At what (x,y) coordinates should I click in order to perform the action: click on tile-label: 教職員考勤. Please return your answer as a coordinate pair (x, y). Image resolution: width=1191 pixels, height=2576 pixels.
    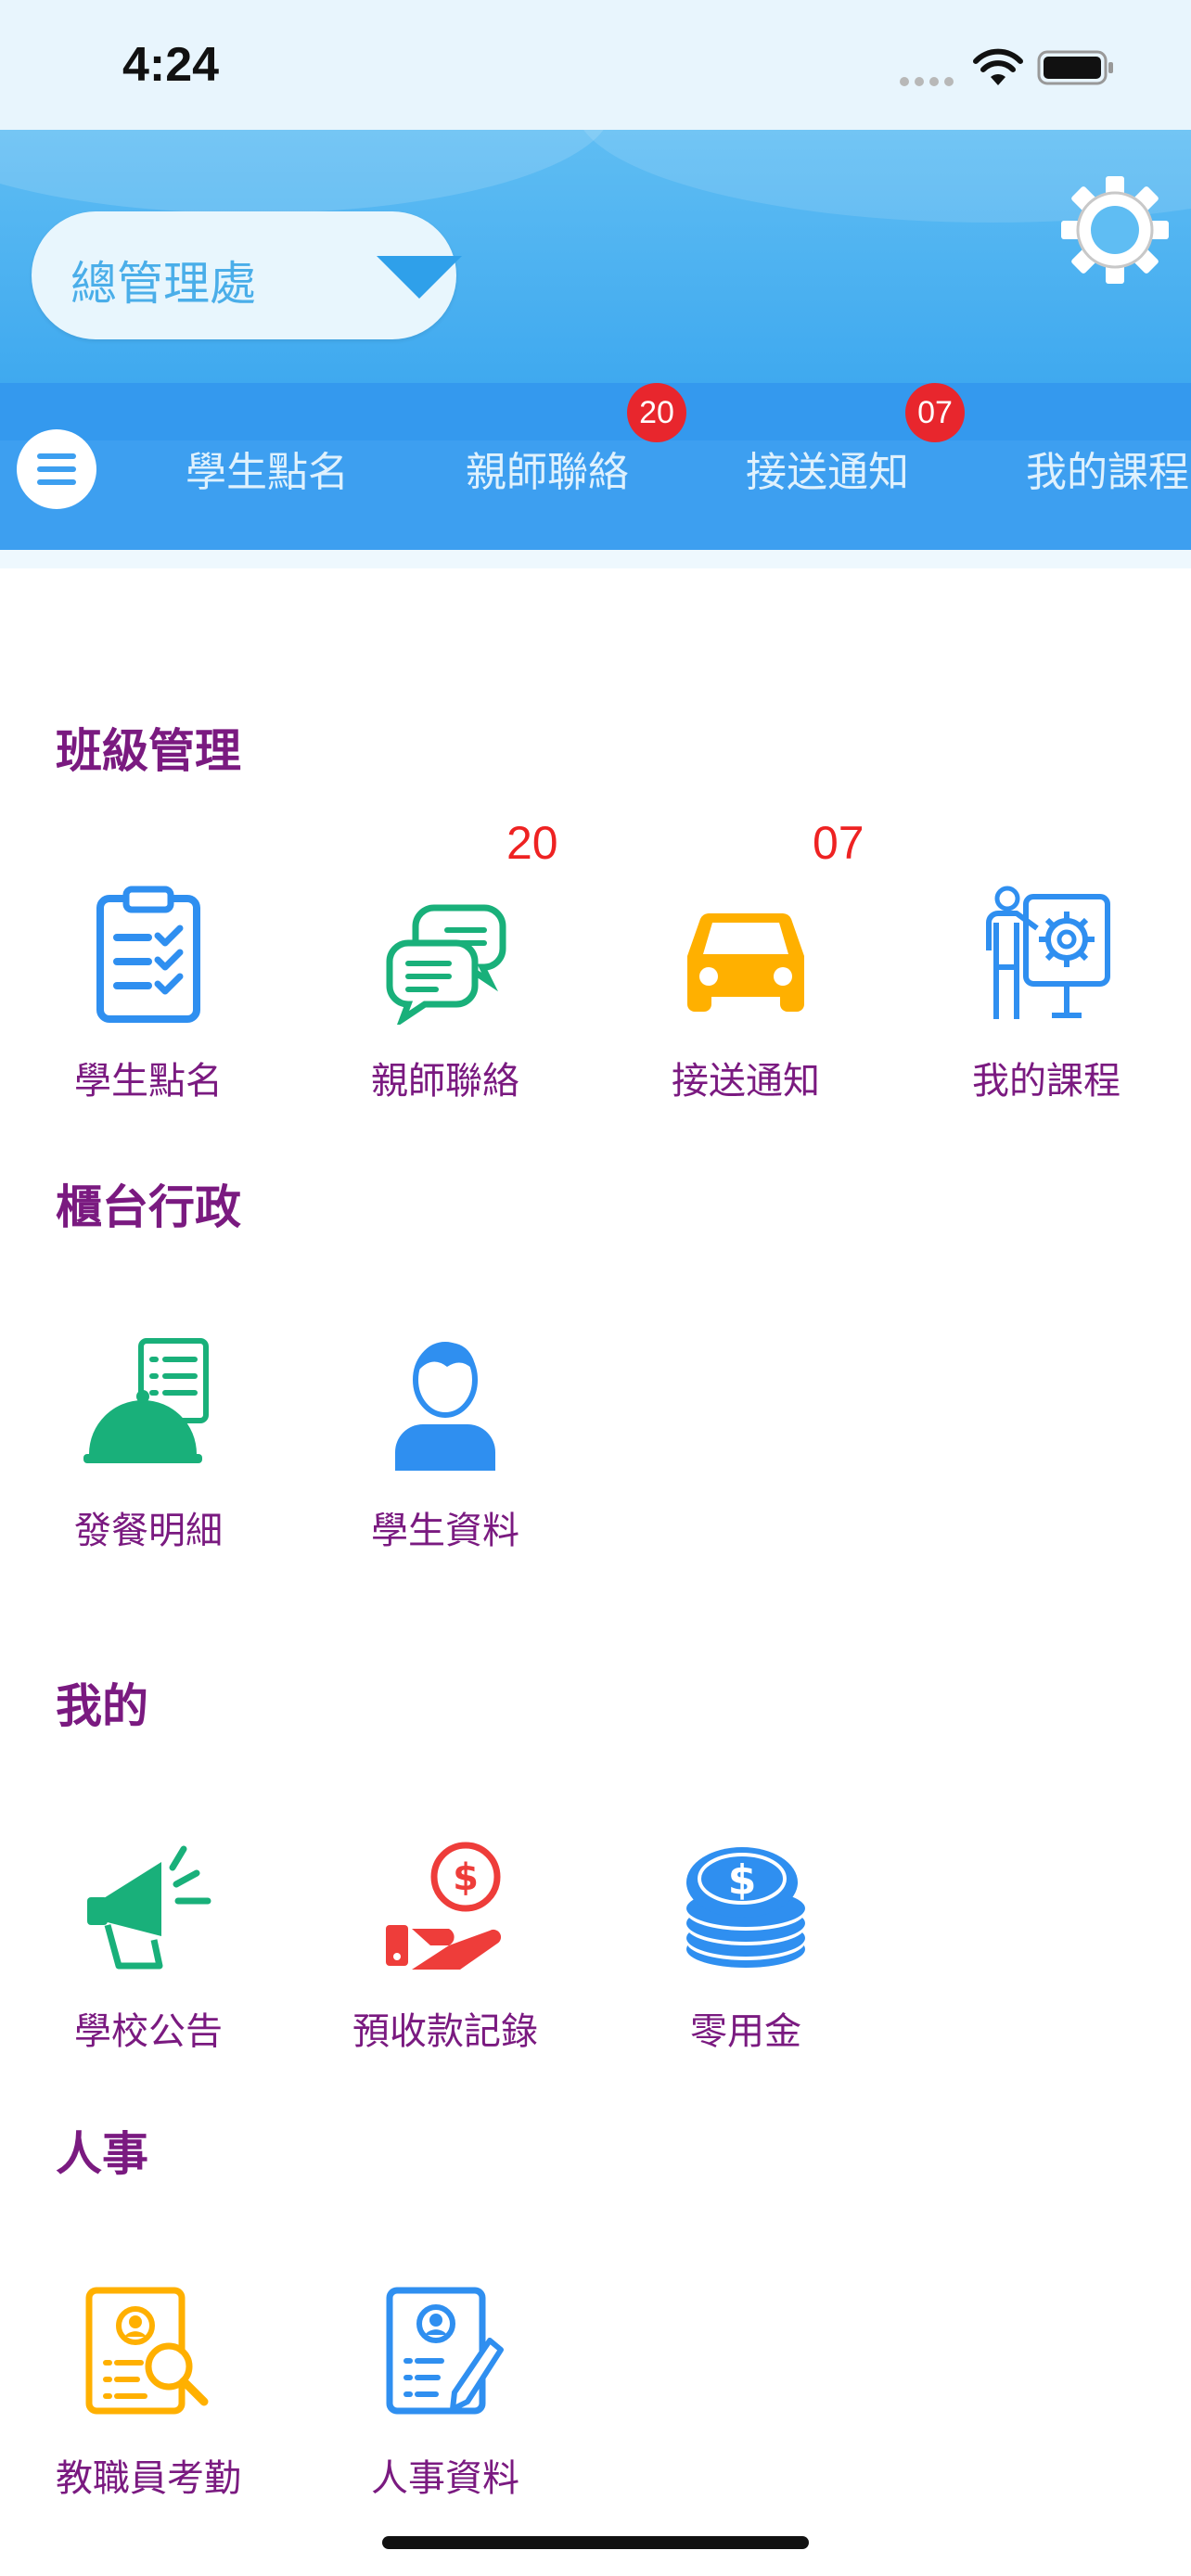
    Looking at the image, I should click on (148, 2478).